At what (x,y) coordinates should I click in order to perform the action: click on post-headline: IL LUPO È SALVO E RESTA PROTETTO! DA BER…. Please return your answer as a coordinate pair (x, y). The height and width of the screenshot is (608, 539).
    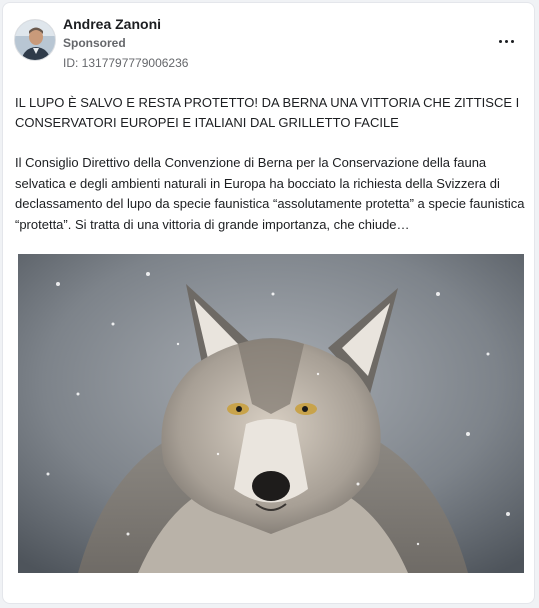
    Looking at the image, I should click on (267, 112).